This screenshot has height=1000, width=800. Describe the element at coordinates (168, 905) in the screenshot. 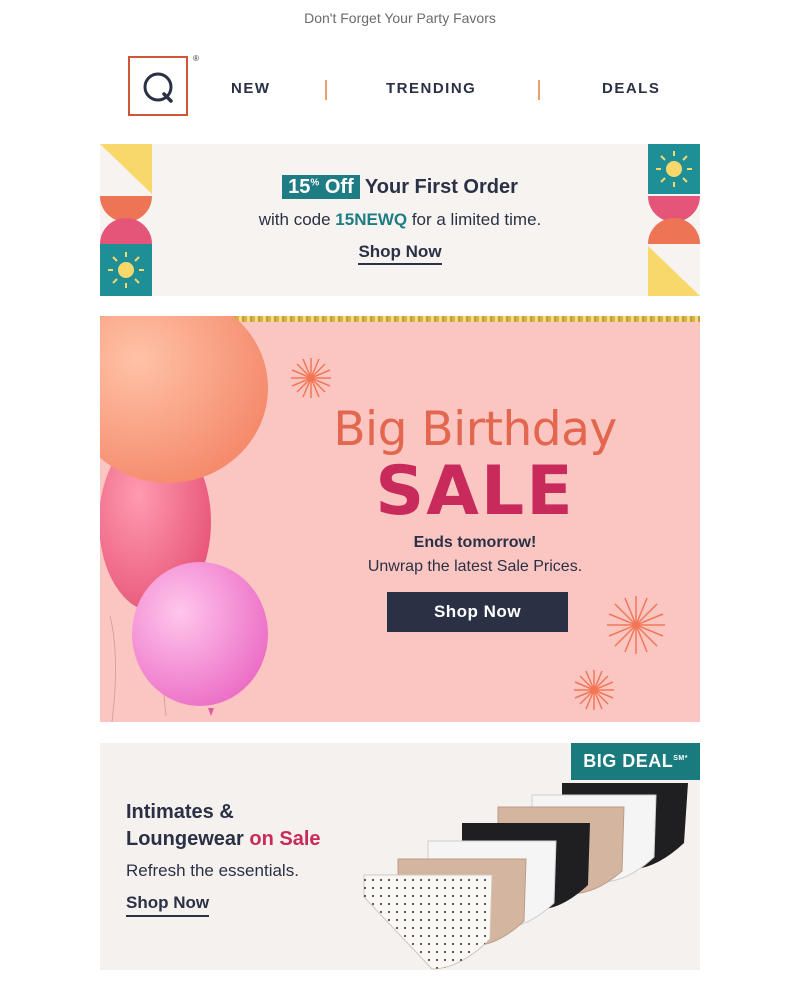

I see `deal-shop-now-link: Shop Now` at that location.